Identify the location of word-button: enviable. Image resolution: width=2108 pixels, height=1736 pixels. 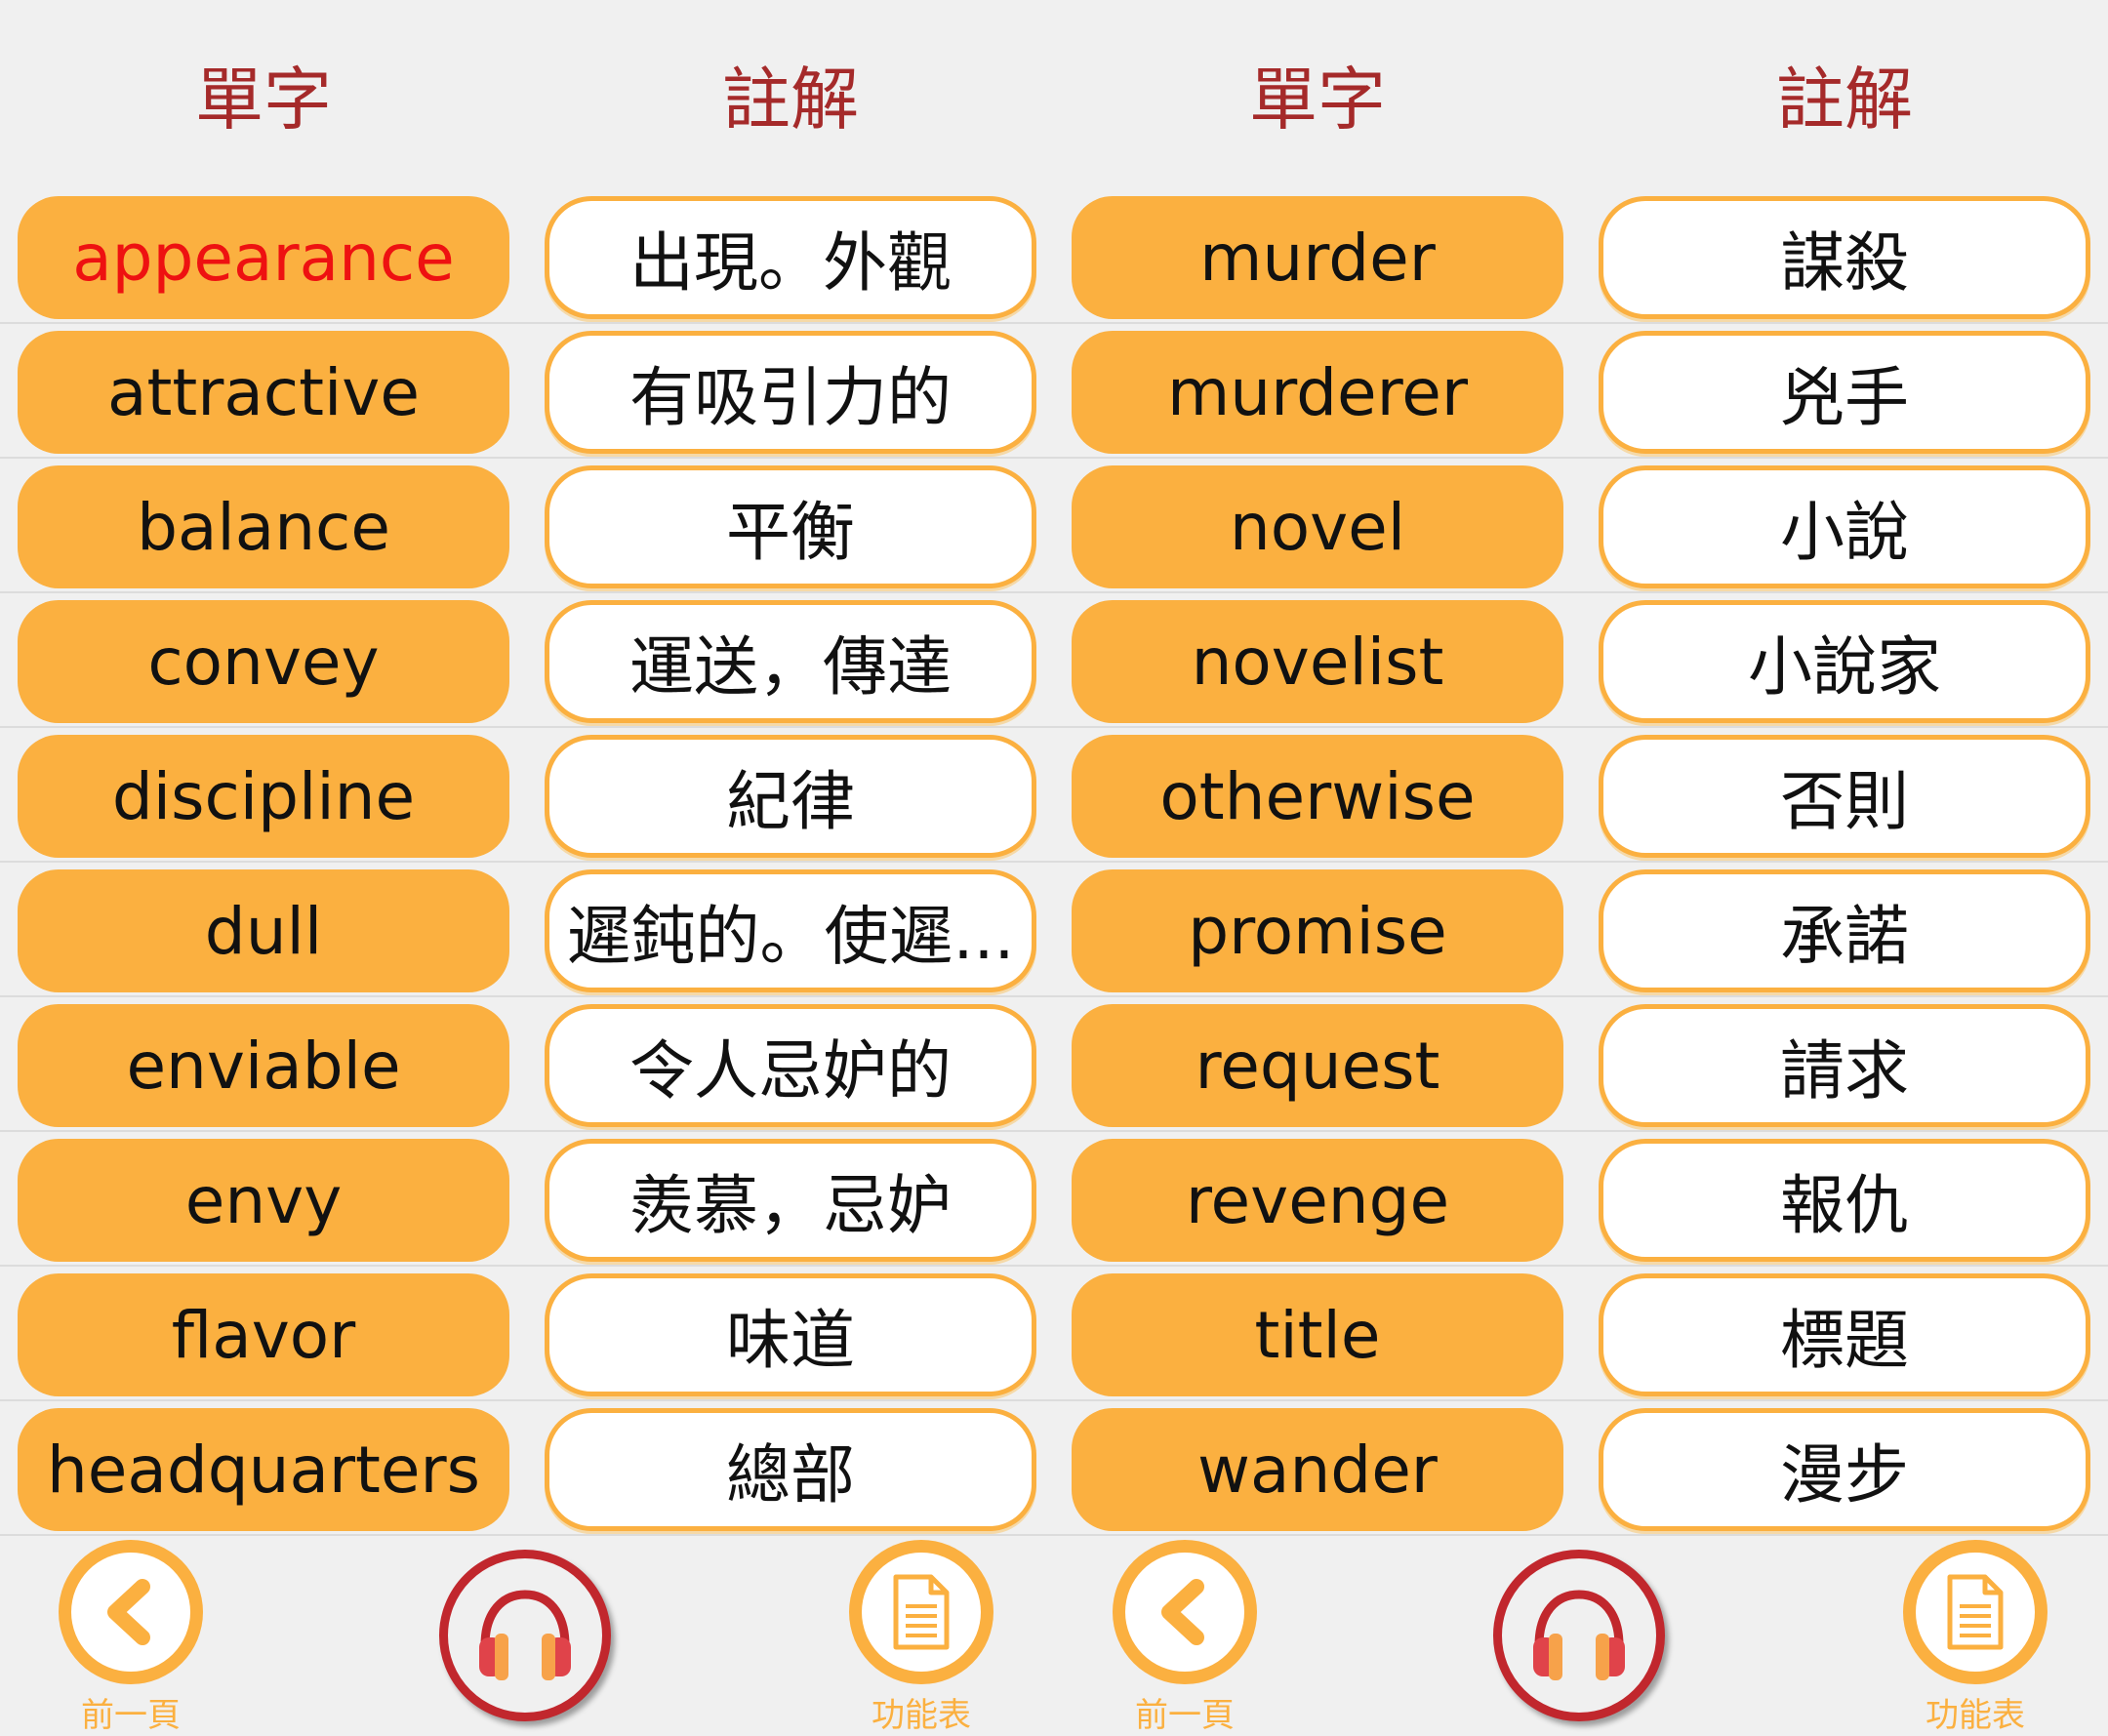
(263, 1065).